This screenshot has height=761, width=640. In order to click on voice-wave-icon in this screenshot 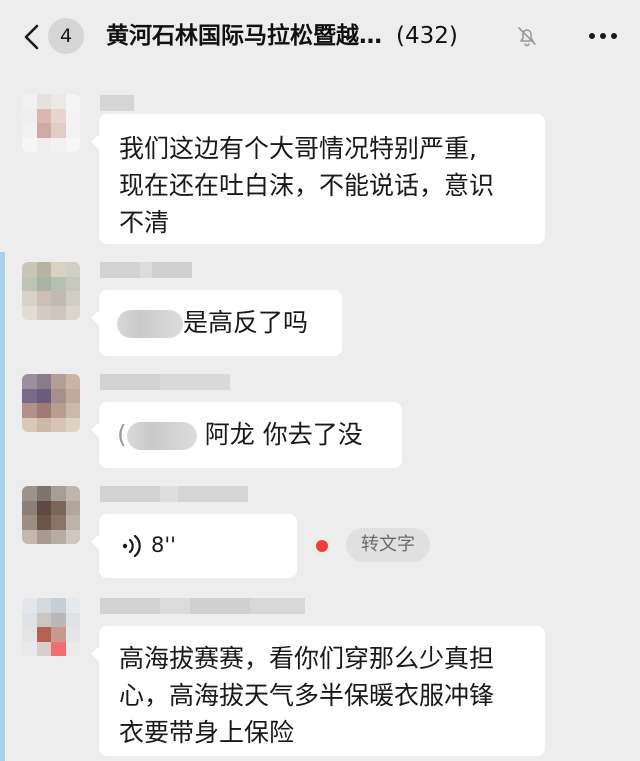, I will do `click(131, 546)`.